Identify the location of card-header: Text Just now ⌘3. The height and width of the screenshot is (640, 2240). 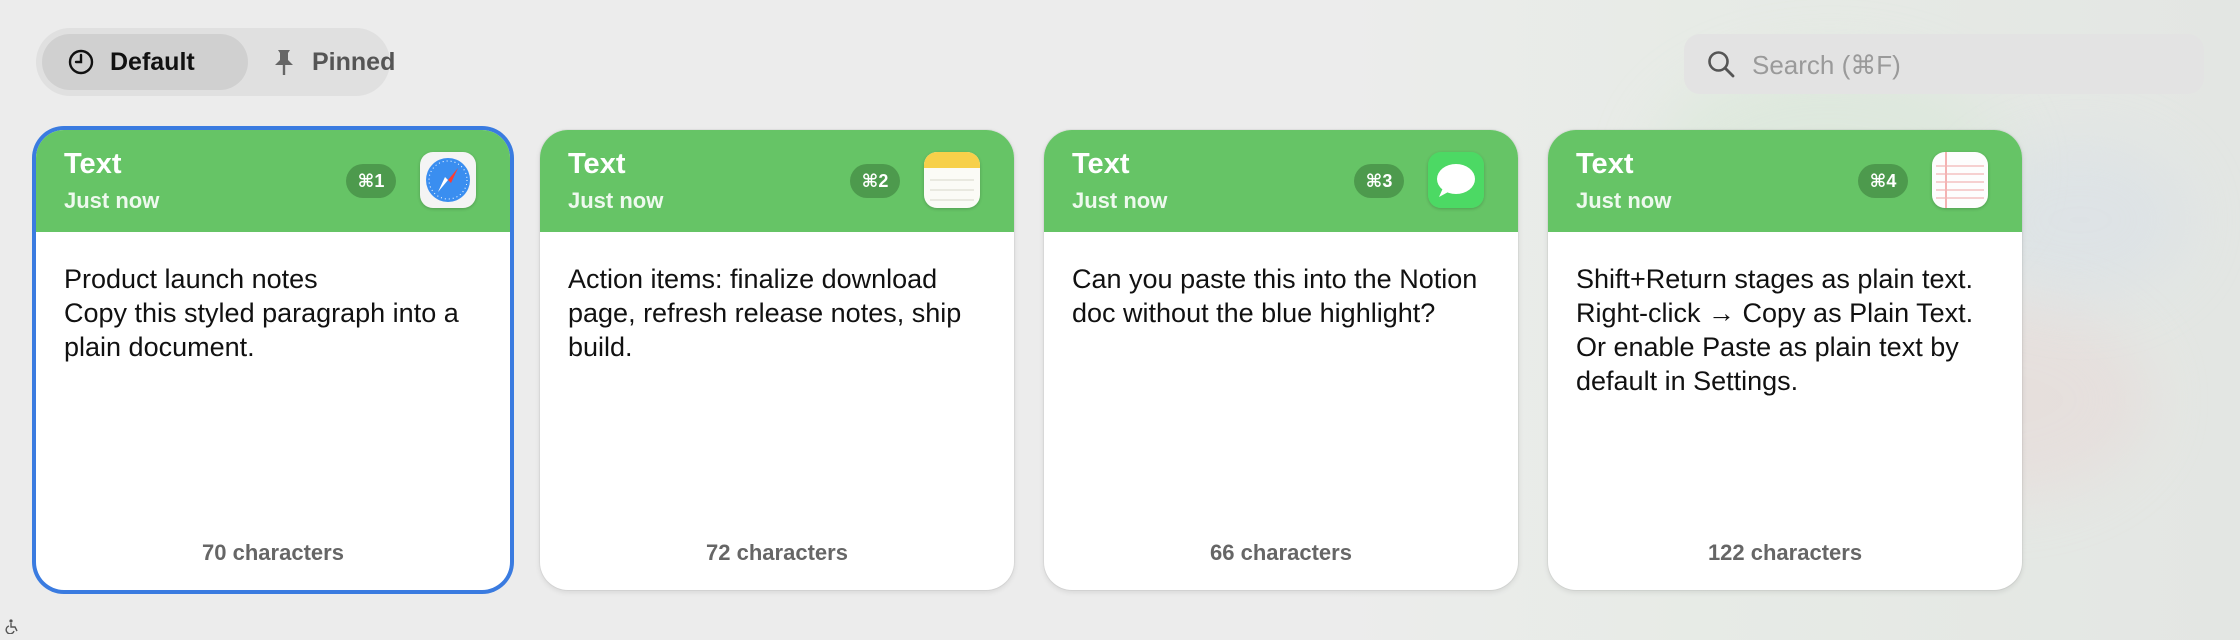
(1281, 181).